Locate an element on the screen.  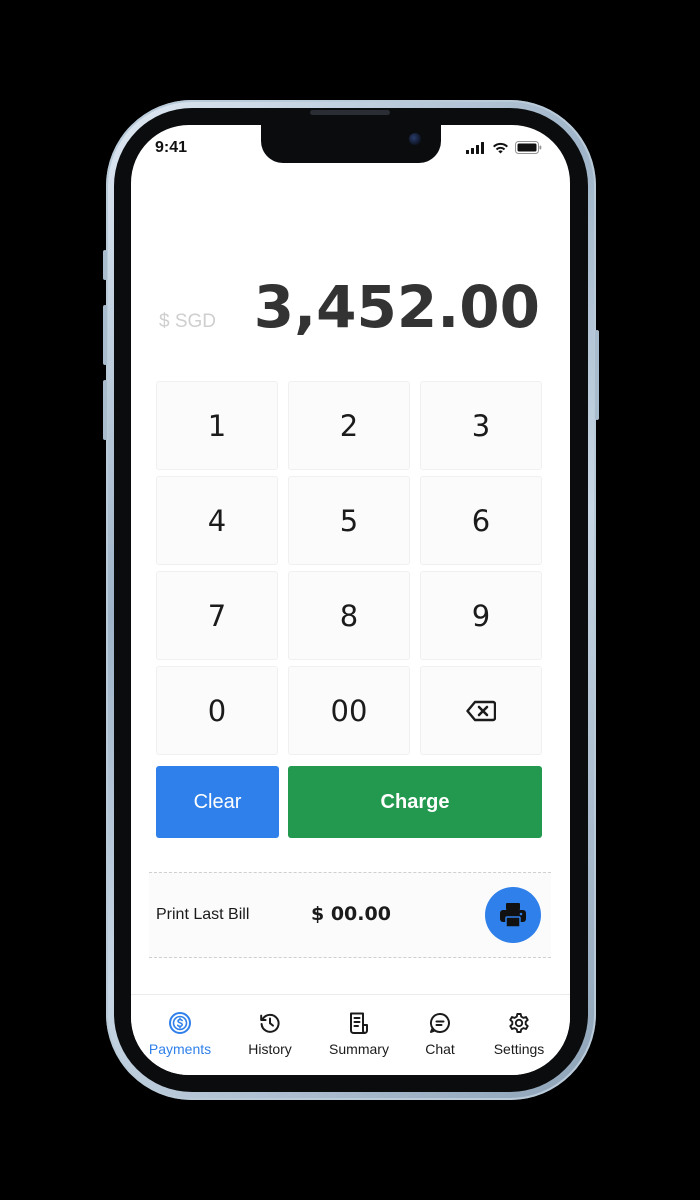
nav-label-summary: Summary is located at coordinates (359, 1049).